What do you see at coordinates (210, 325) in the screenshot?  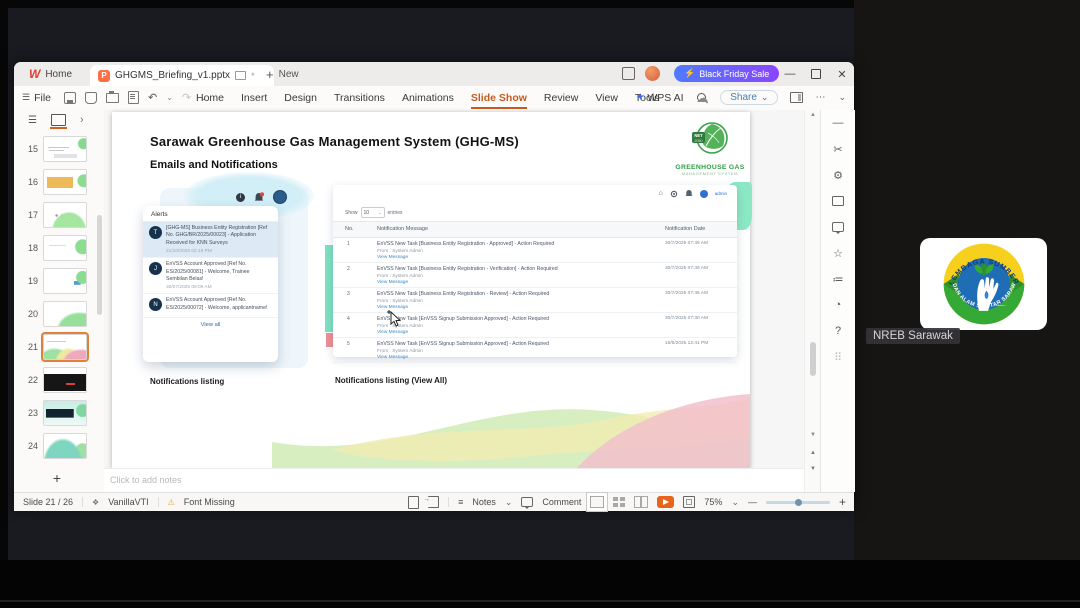 I see `view-all-link: View all` at bounding box center [210, 325].